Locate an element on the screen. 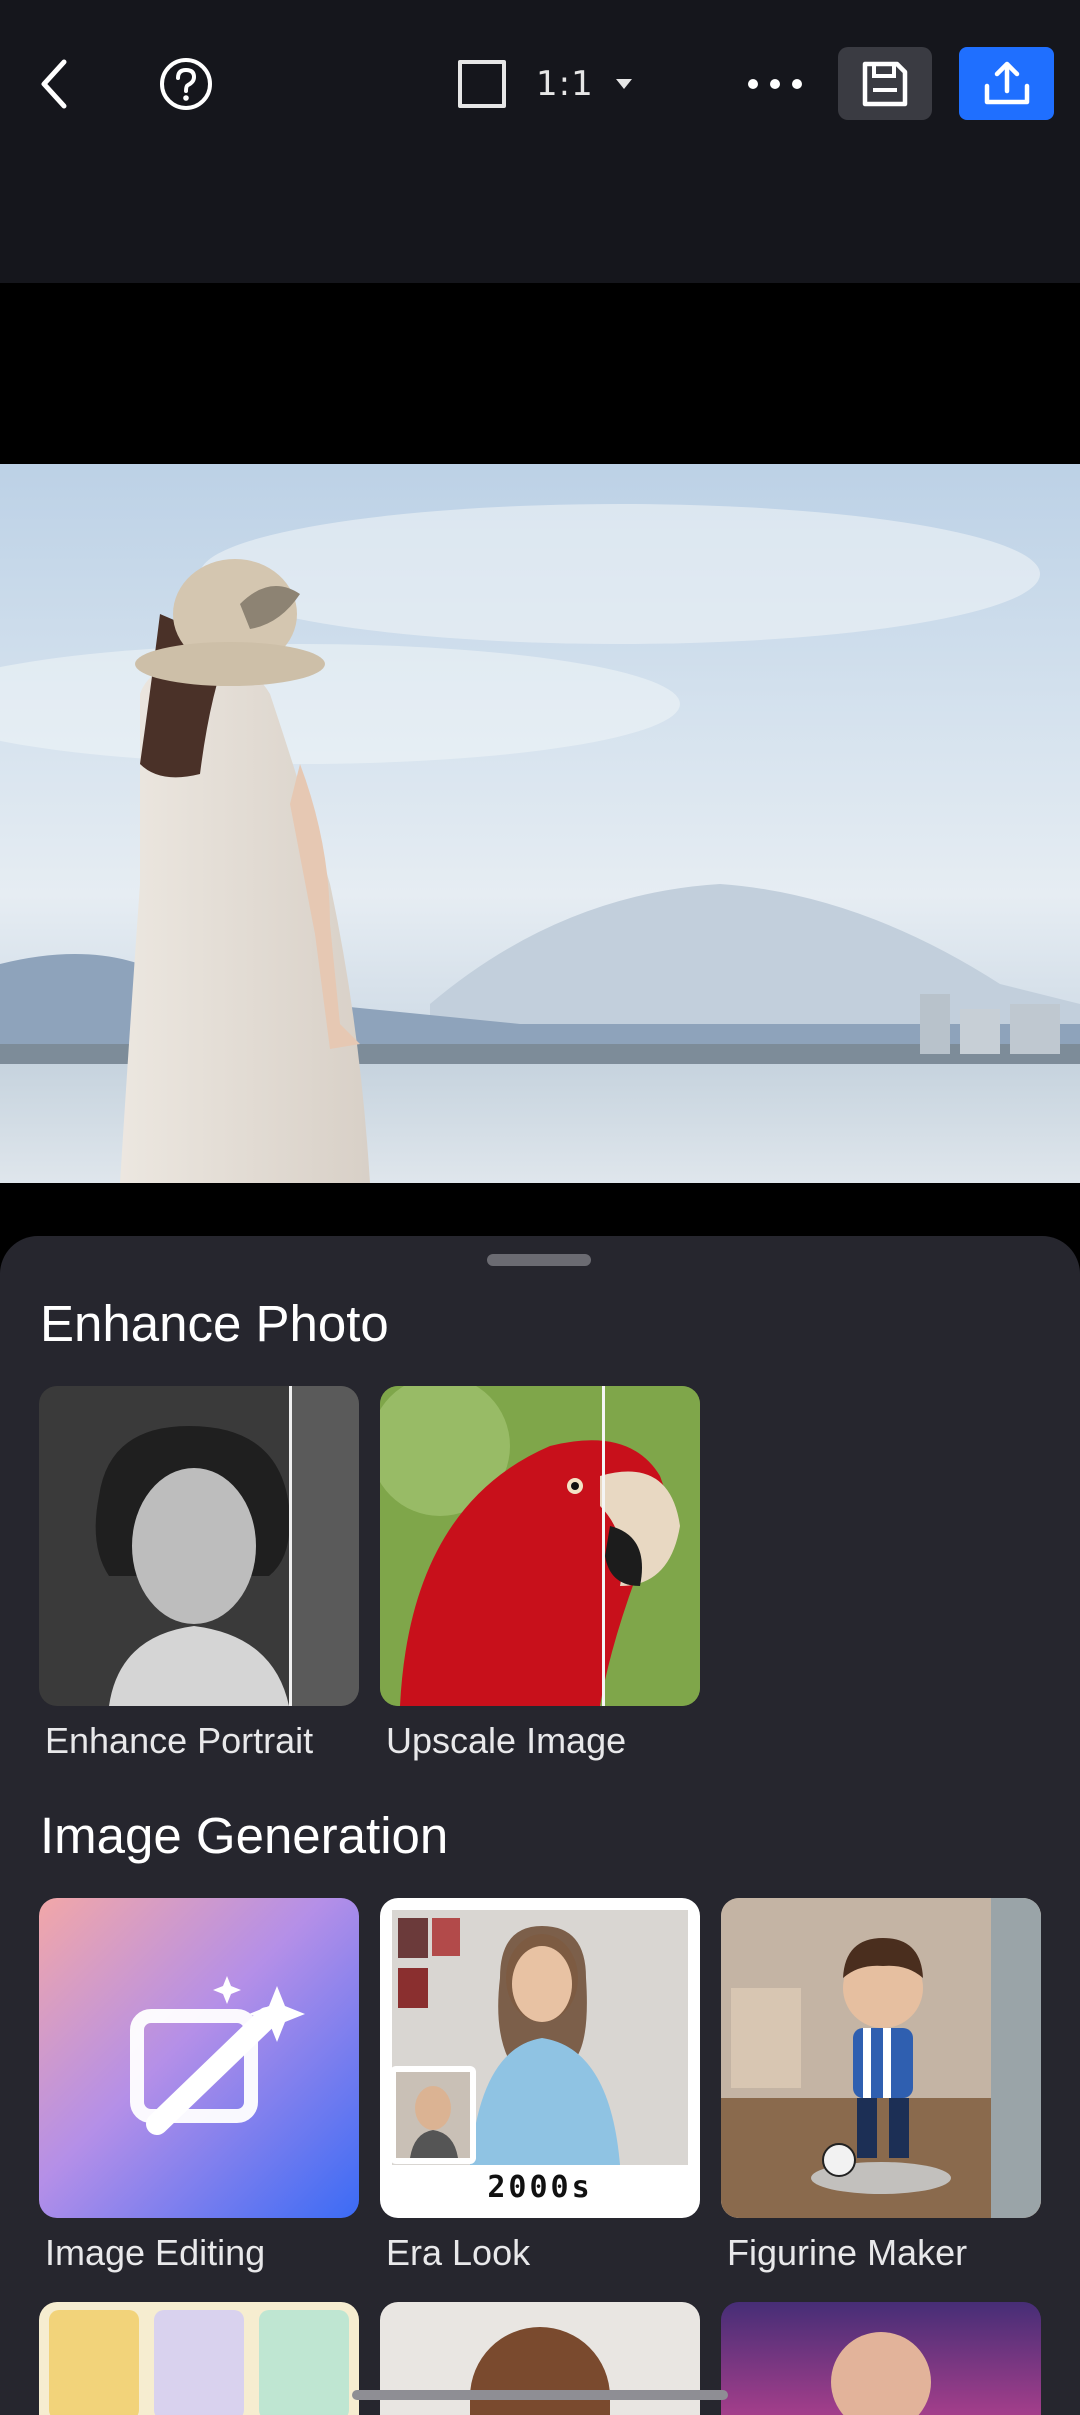 This screenshot has height=2415, width=1080. era-badge: 2000s is located at coordinates (540, 2187).